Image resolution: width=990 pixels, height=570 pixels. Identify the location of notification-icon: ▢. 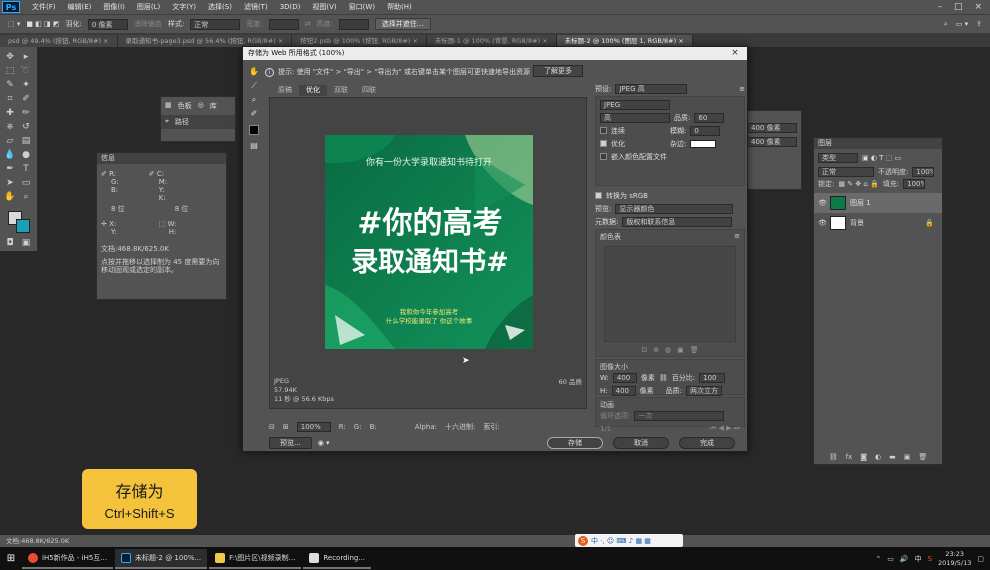
(980, 559).